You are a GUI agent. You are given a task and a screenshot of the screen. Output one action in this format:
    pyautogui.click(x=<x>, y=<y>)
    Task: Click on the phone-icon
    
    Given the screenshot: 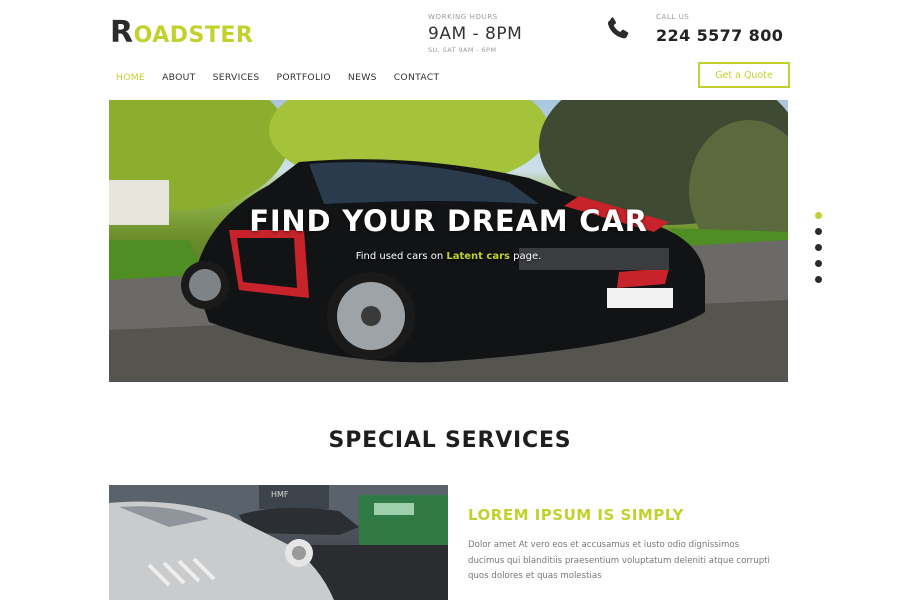 What is the action you would take?
    pyautogui.click(x=618, y=28)
    